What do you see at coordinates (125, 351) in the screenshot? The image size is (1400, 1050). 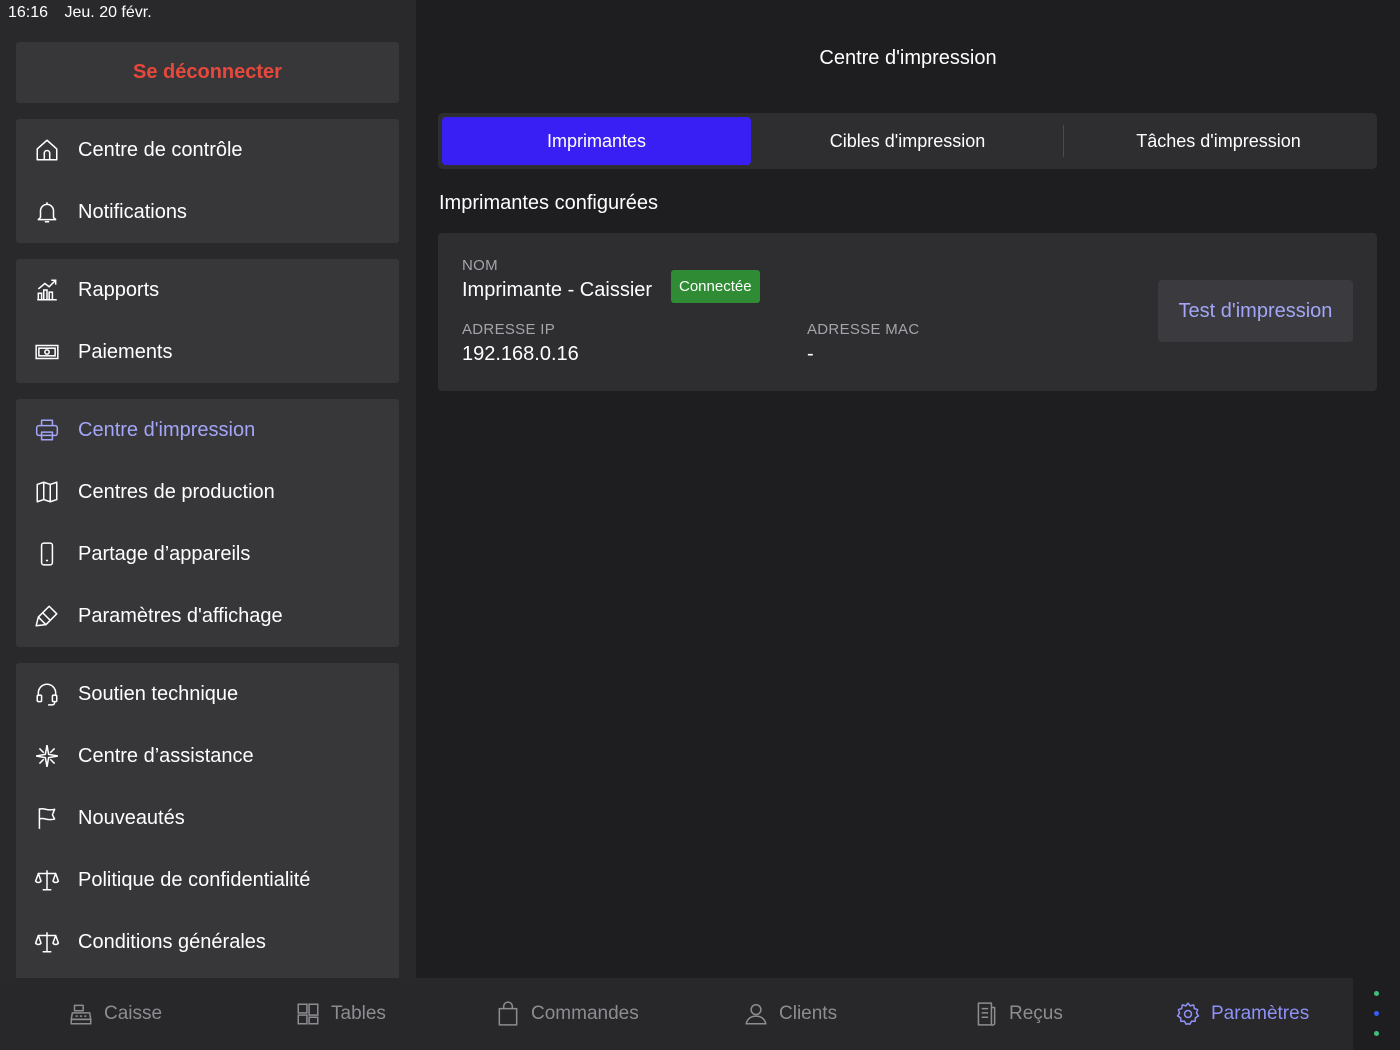 I see `sidebar-item-label: Paiements` at bounding box center [125, 351].